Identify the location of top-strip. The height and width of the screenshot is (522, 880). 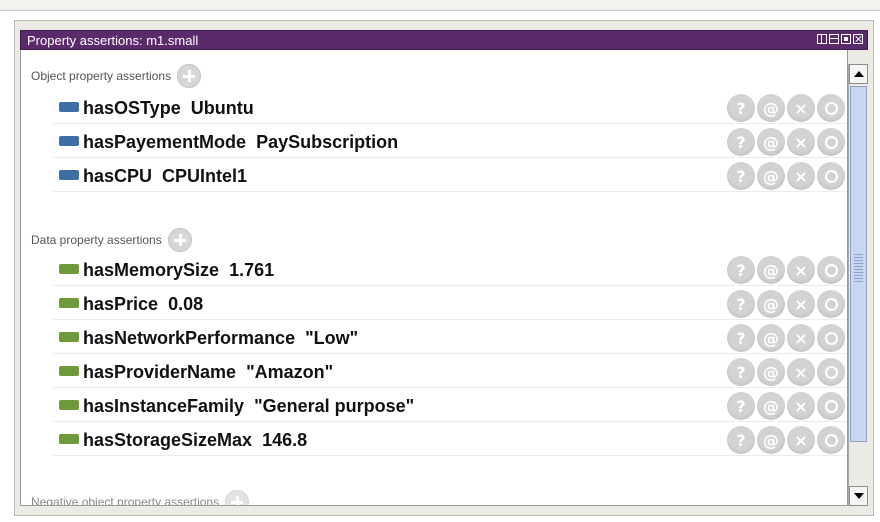
(440, 5).